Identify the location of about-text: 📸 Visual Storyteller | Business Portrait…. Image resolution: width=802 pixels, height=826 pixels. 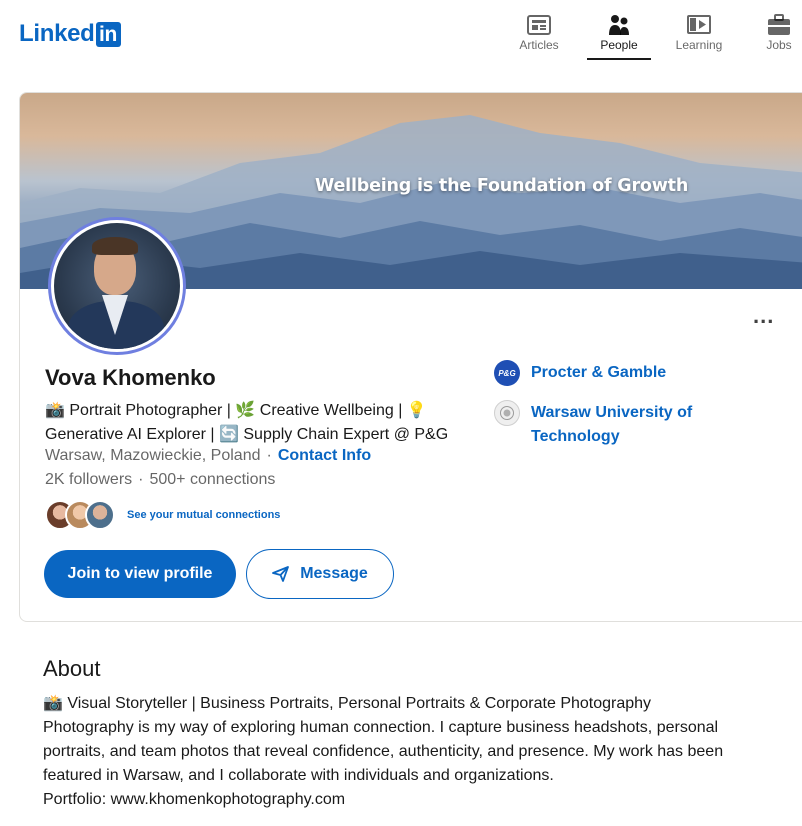
(413, 752).